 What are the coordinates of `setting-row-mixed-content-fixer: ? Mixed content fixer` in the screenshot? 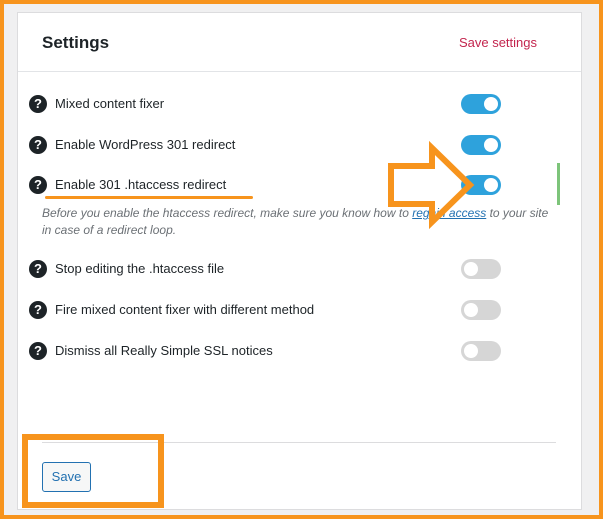 It's located at (269, 106).